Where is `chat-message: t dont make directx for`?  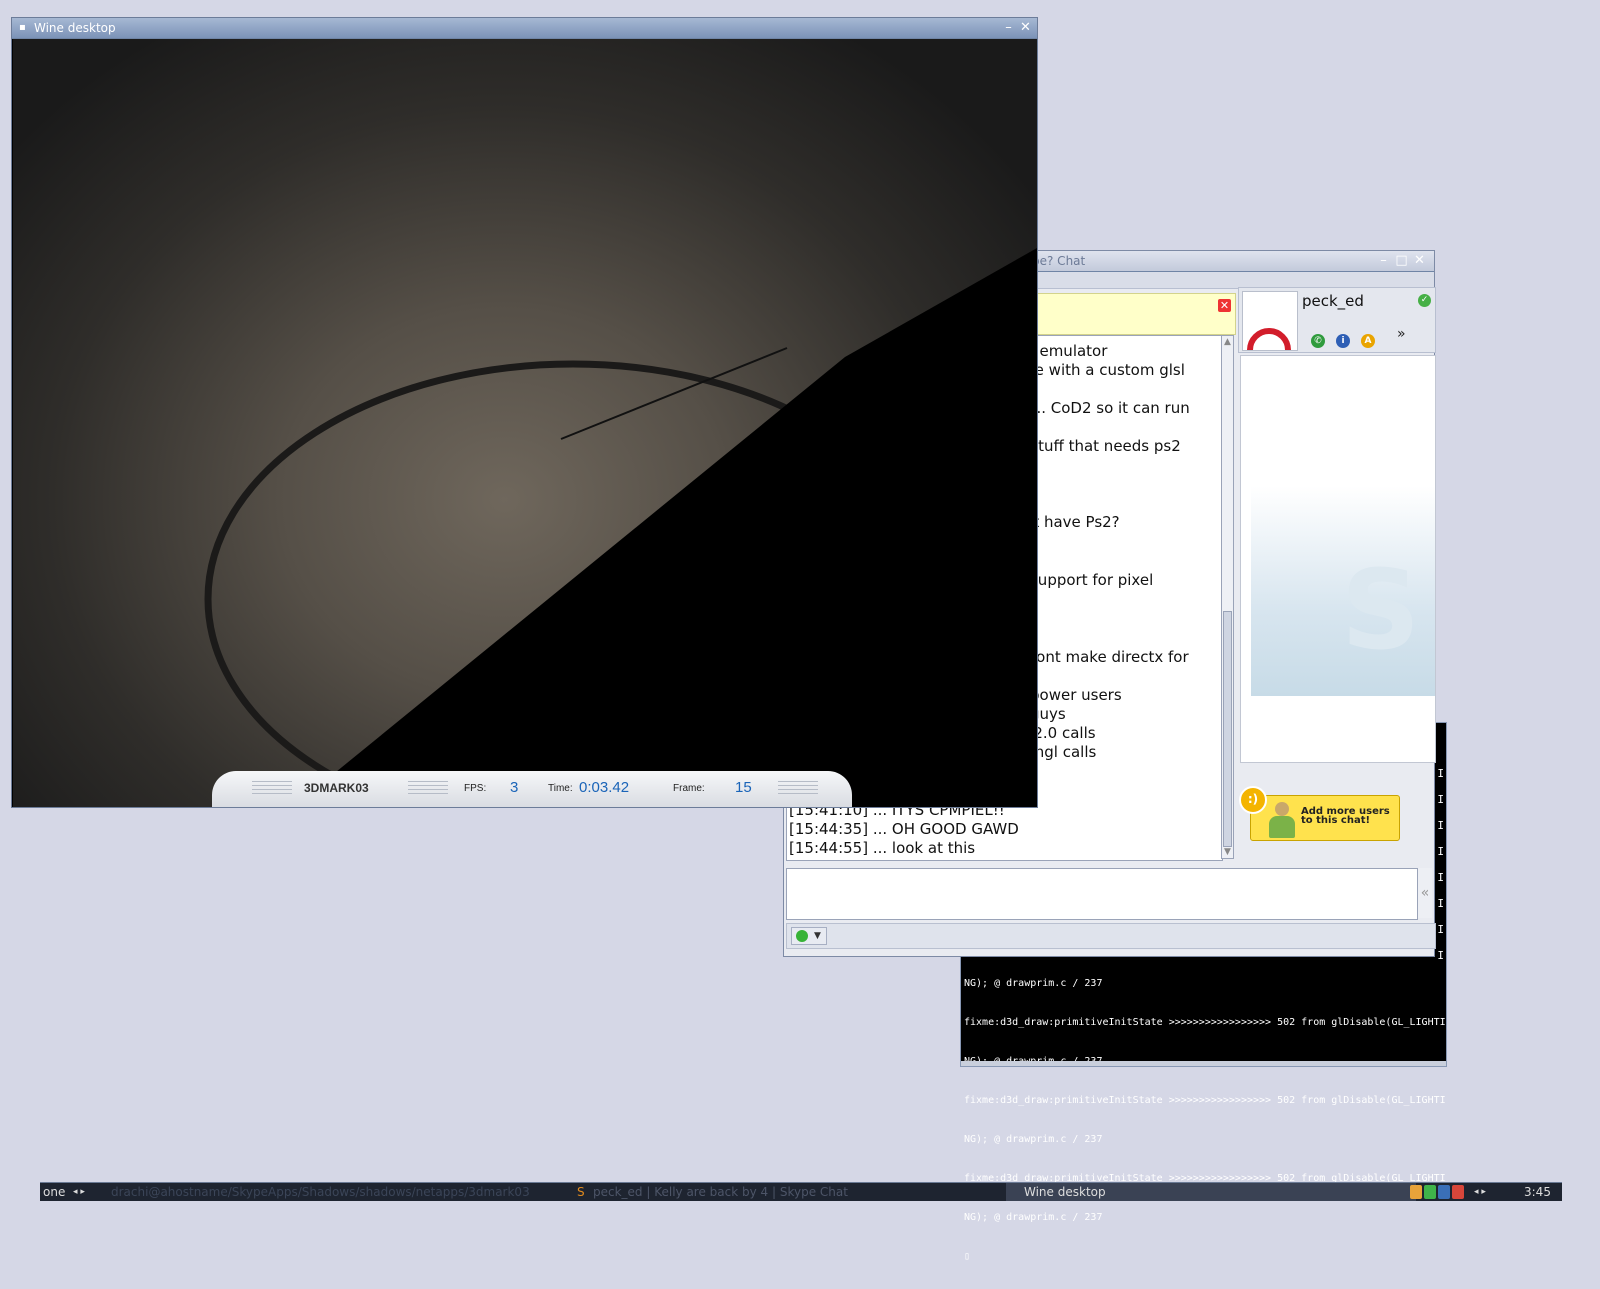 chat-message: t dont make directx for is located at coordinates (1102, 657).